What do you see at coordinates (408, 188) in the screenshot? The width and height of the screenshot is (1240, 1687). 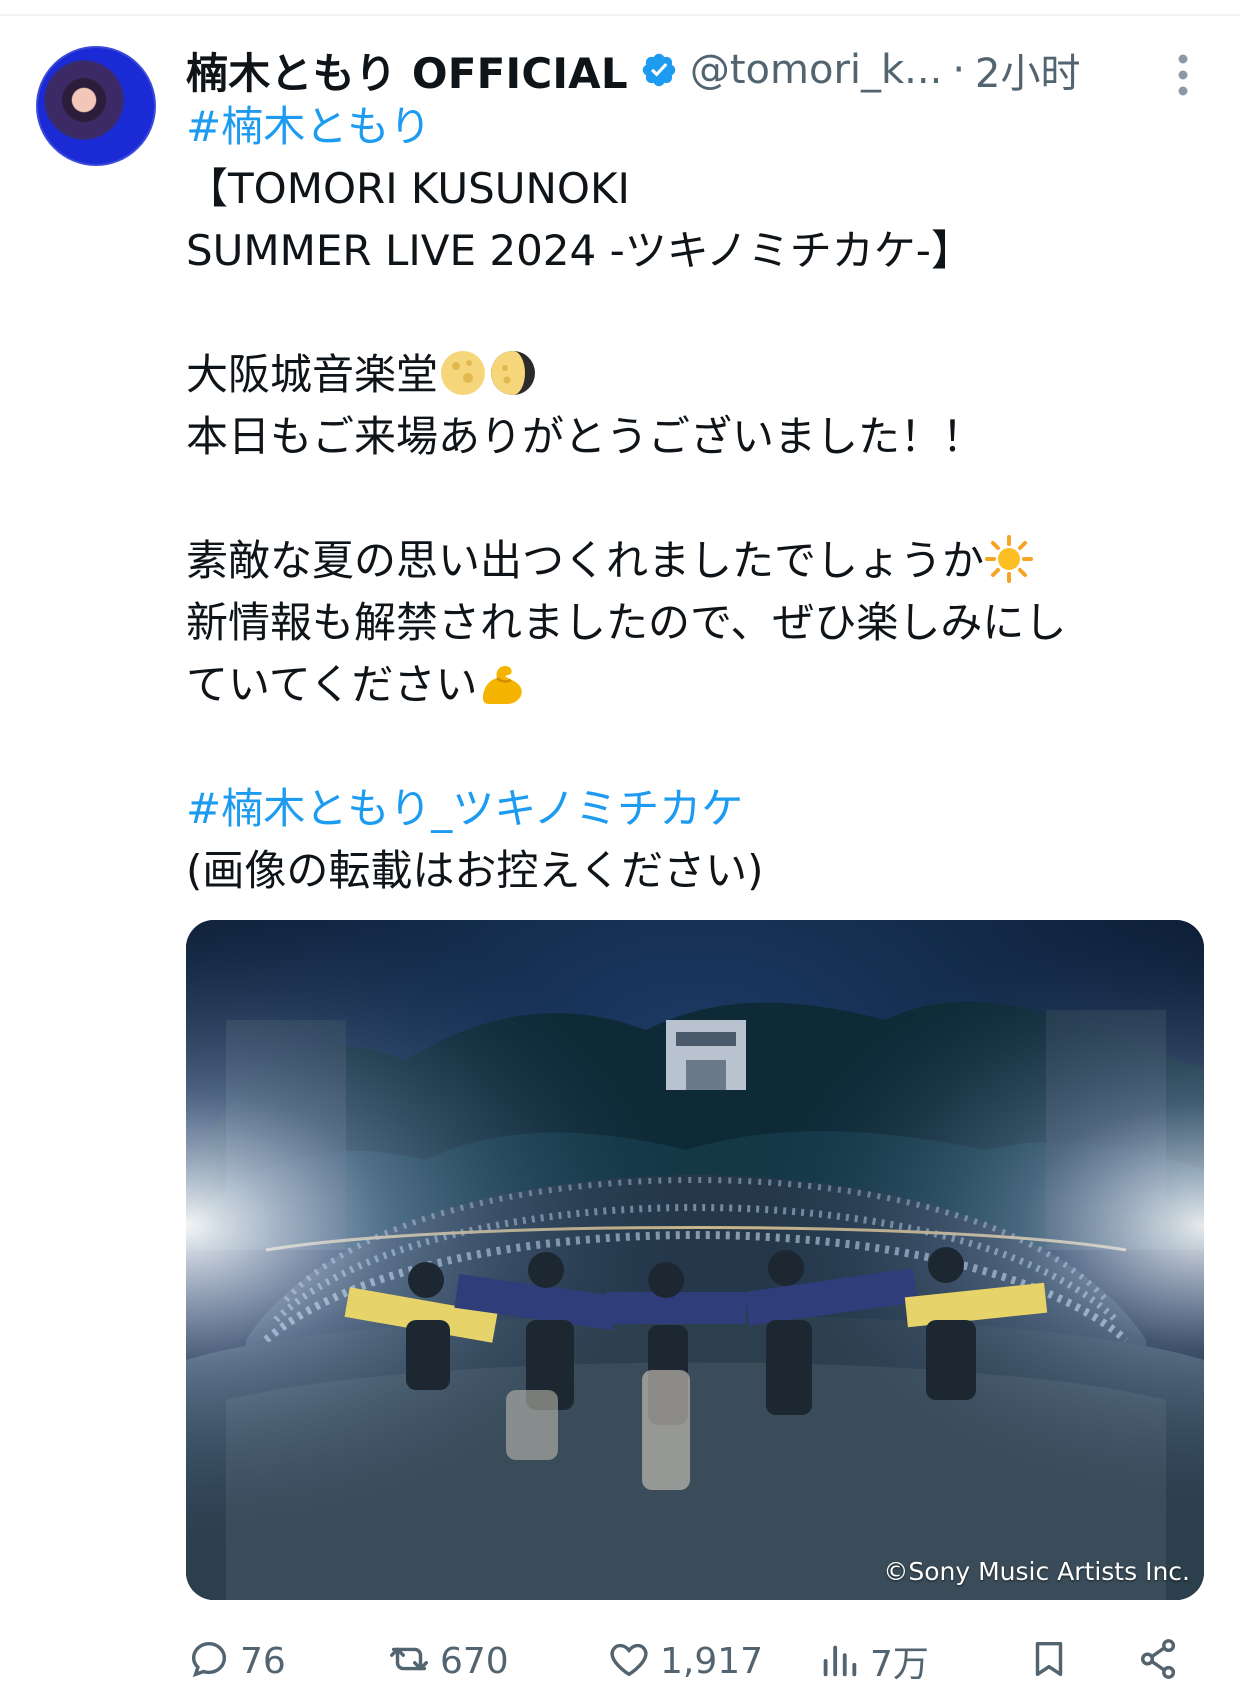 I see `post-line: 【TOMORI KUSUNOKI` at bounding box center [408, 188].